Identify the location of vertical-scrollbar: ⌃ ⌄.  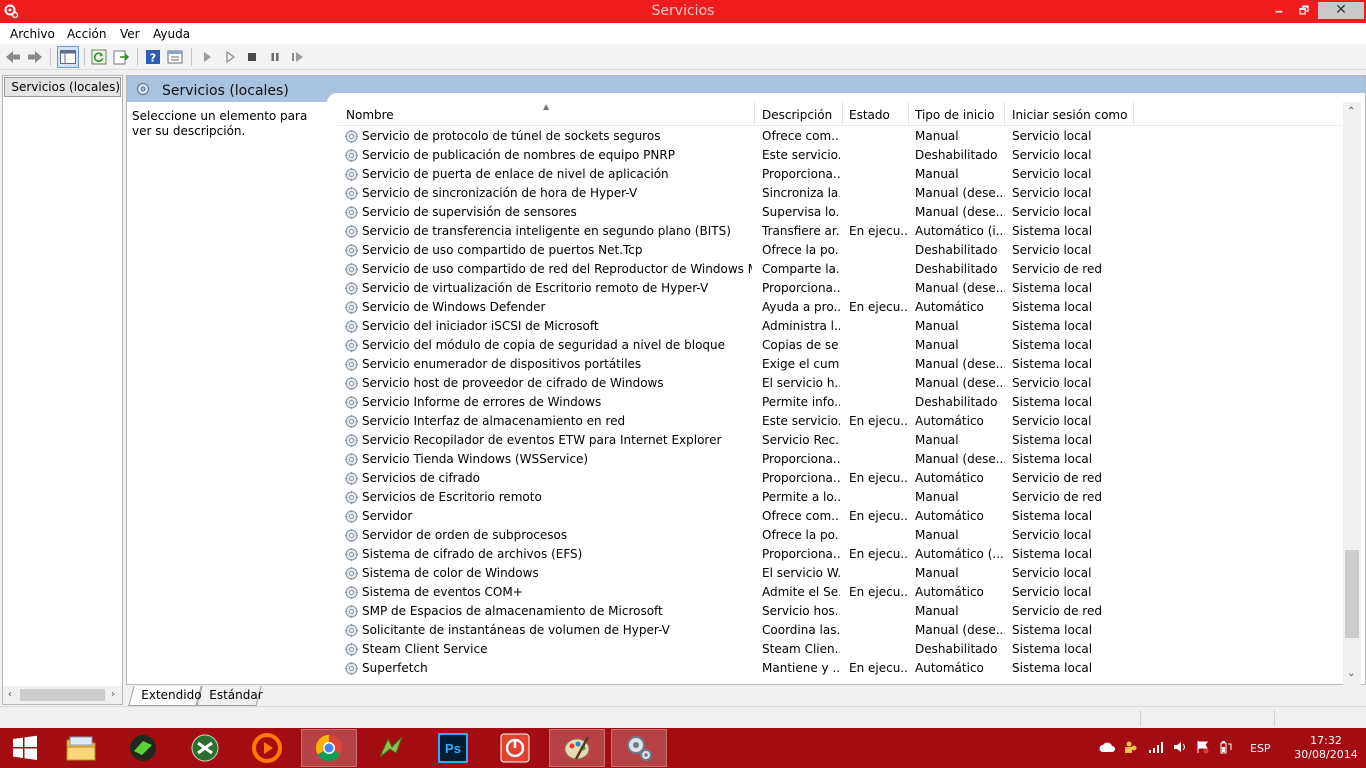
(1352, 393).